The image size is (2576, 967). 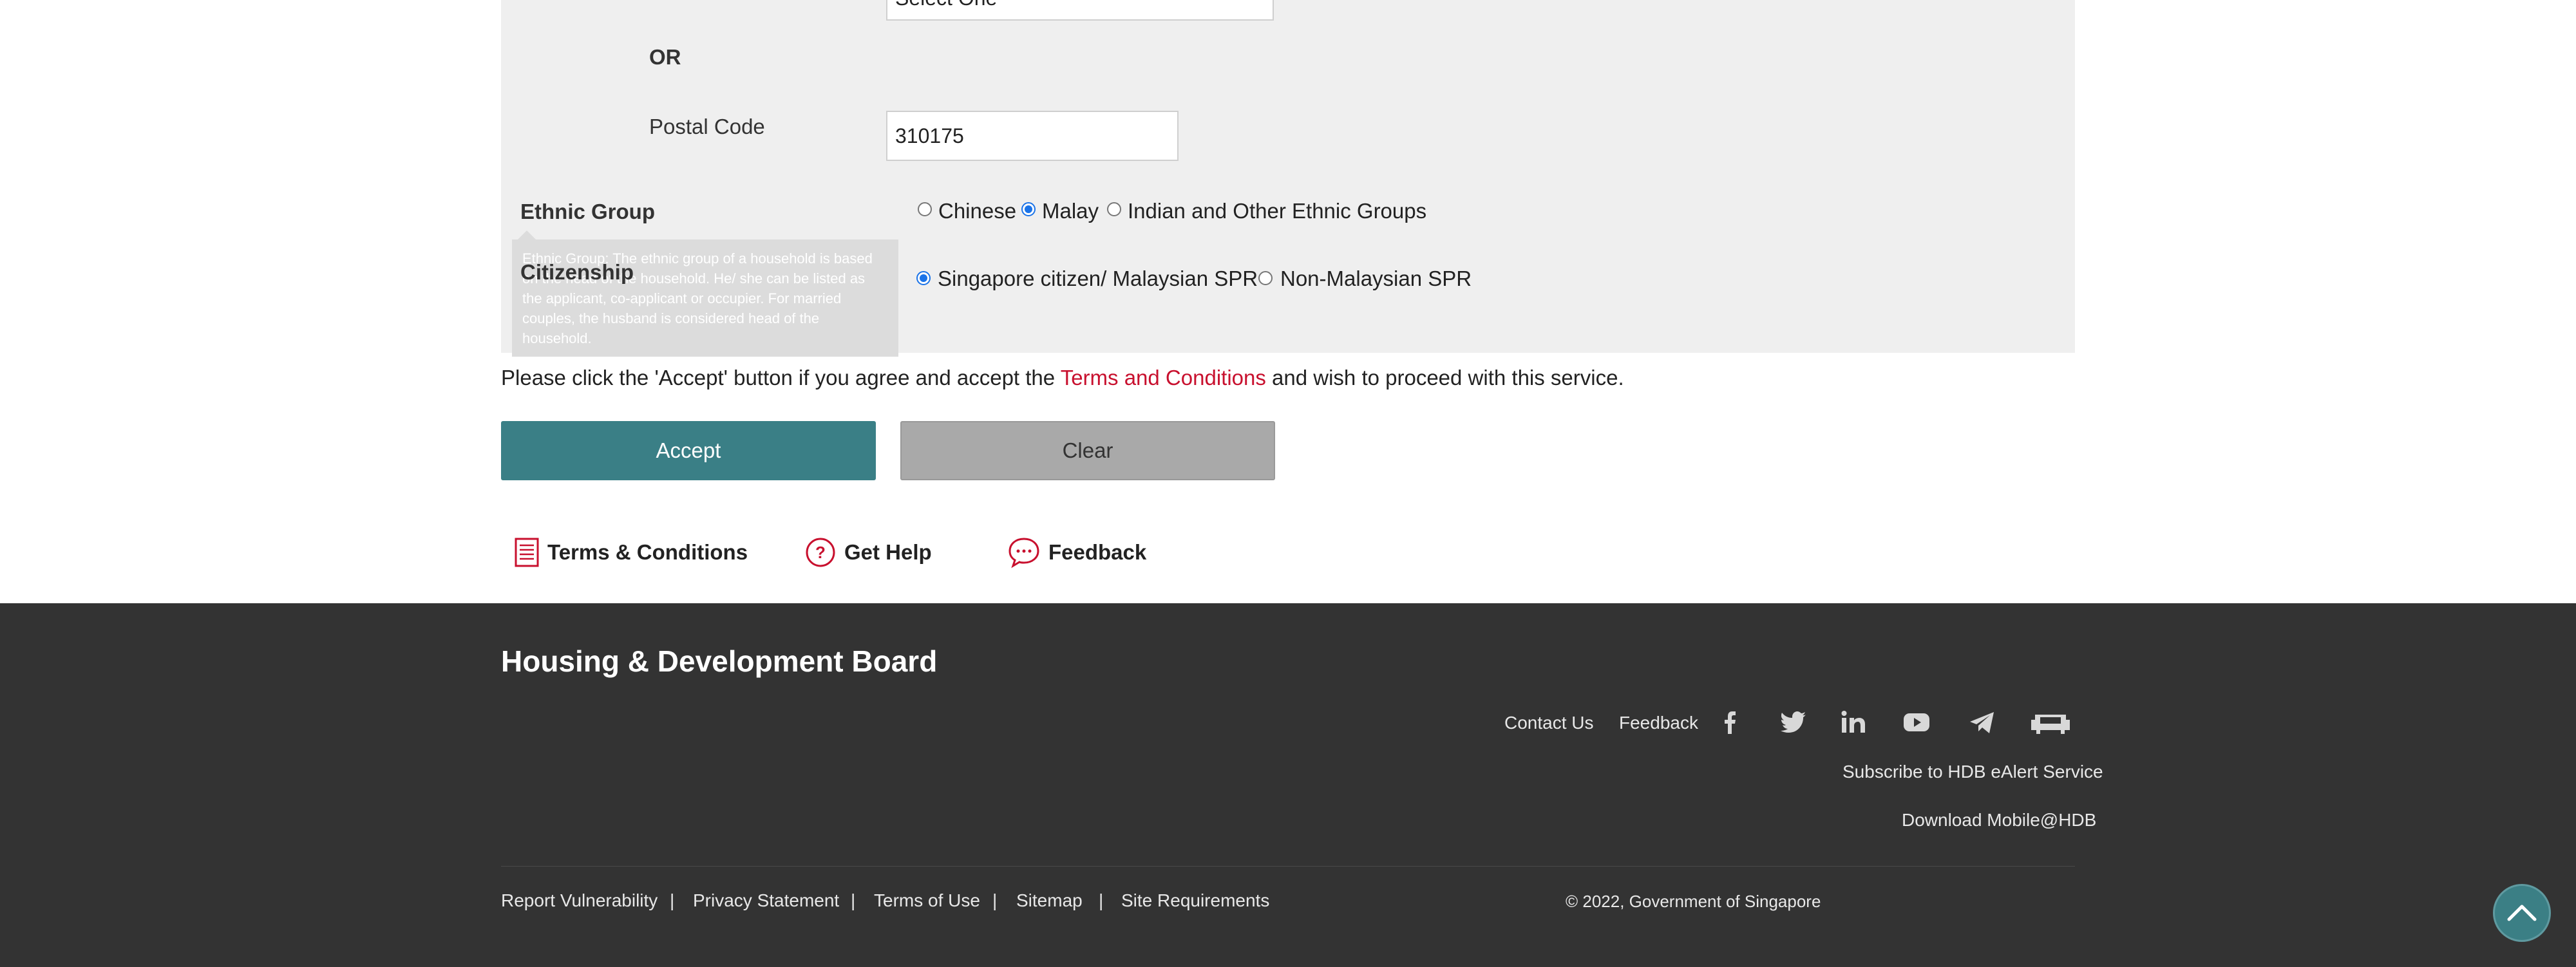 What do you see at coordinates (1982, 723) in the screenshot?
I see `telegram-icon` at bounding box center [1982, 723].